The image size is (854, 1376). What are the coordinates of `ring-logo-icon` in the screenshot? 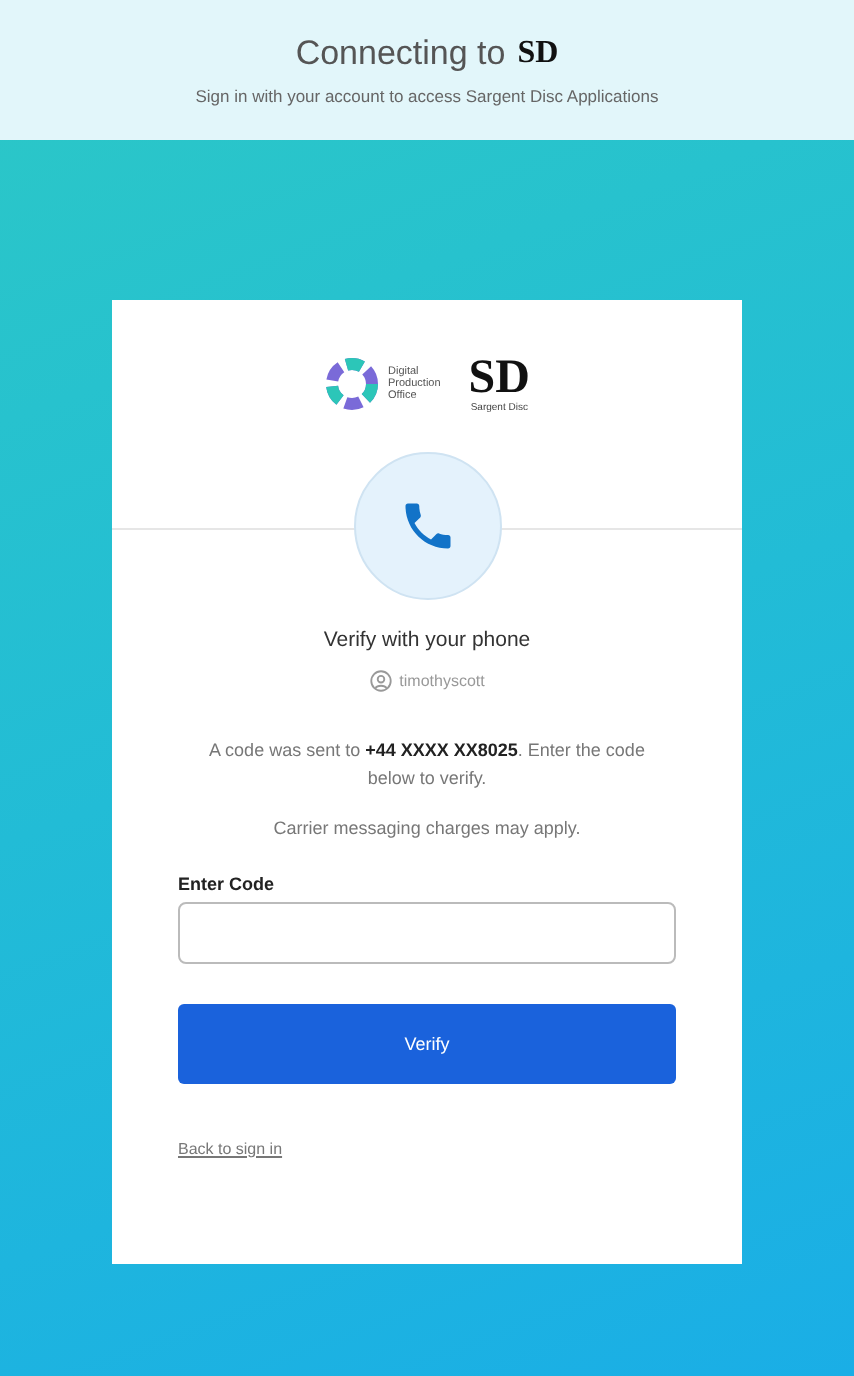 It's located at (352, 384).